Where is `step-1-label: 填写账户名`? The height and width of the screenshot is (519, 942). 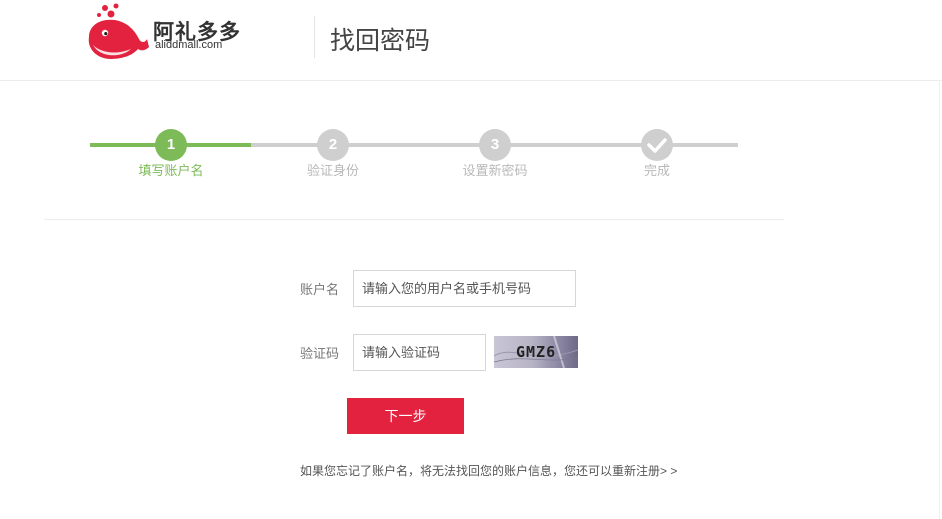 step-1-label: 填写账户名 is located at coordinates (171, 170).